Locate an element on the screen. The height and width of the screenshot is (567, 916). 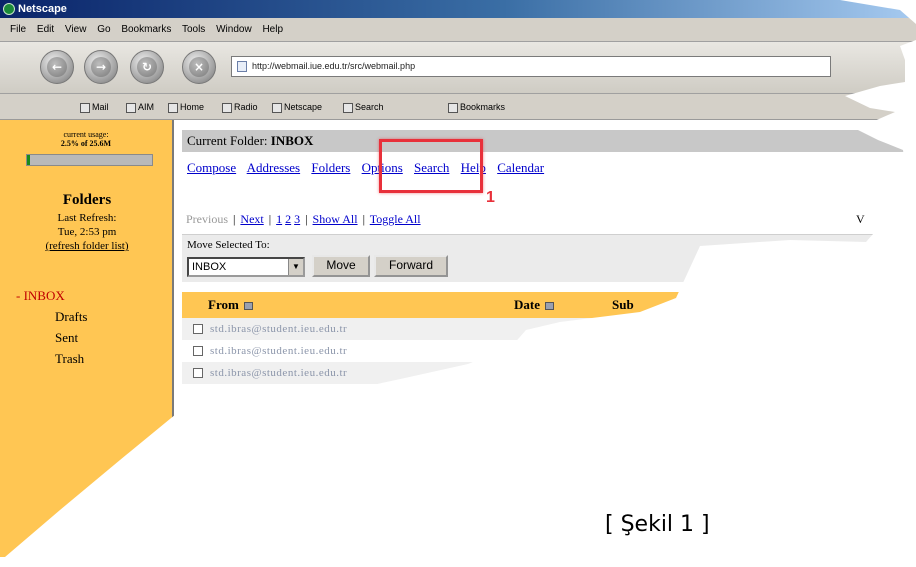
aim-icon is located at coordinates (131, 107).